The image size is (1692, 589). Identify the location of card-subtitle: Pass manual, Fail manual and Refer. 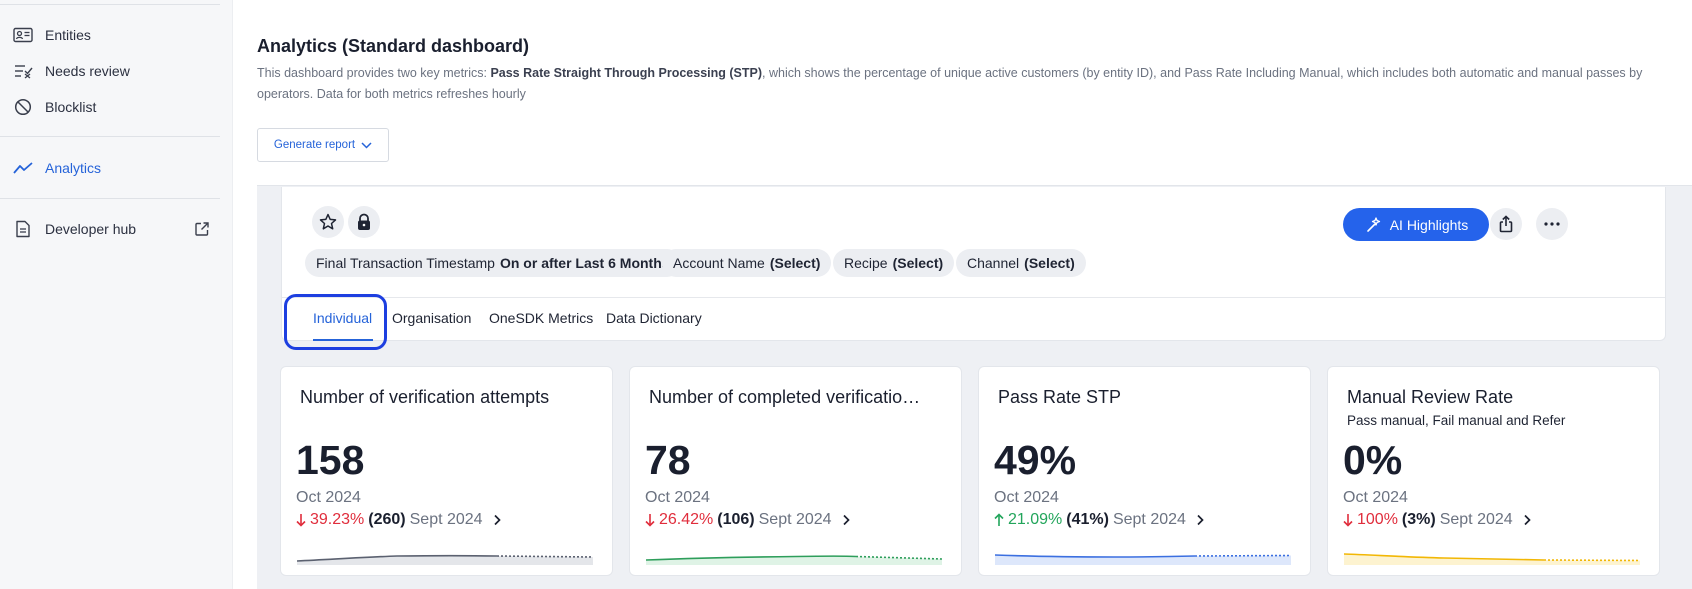
(1456, 420).